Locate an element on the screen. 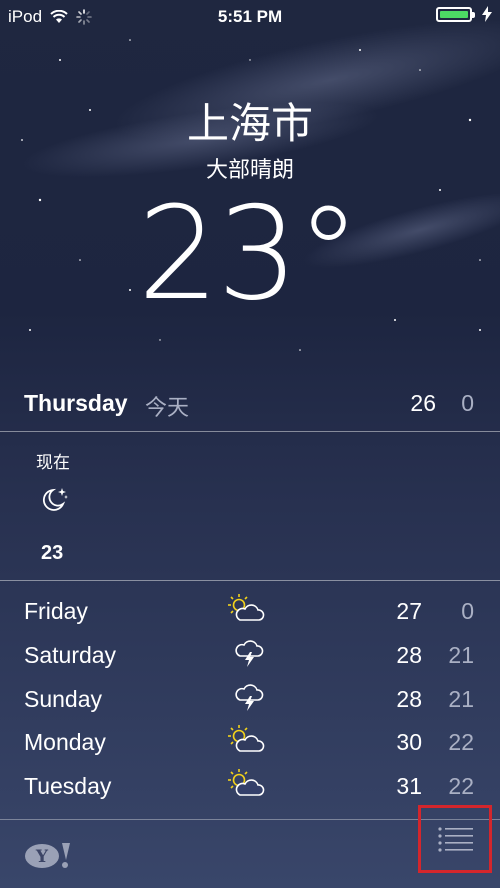  forecast-row-sunday: Sunday 28 21 is located at coordinates (250, 700).